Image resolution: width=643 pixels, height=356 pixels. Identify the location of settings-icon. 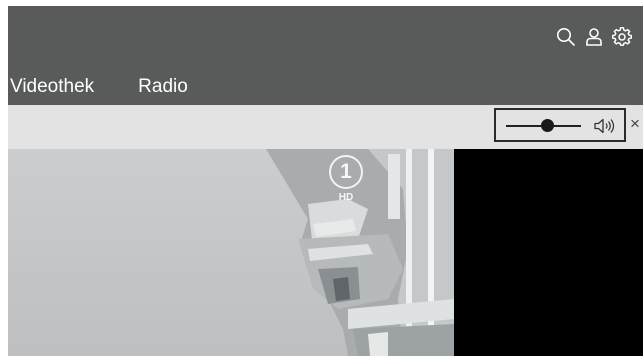
(622, 37).